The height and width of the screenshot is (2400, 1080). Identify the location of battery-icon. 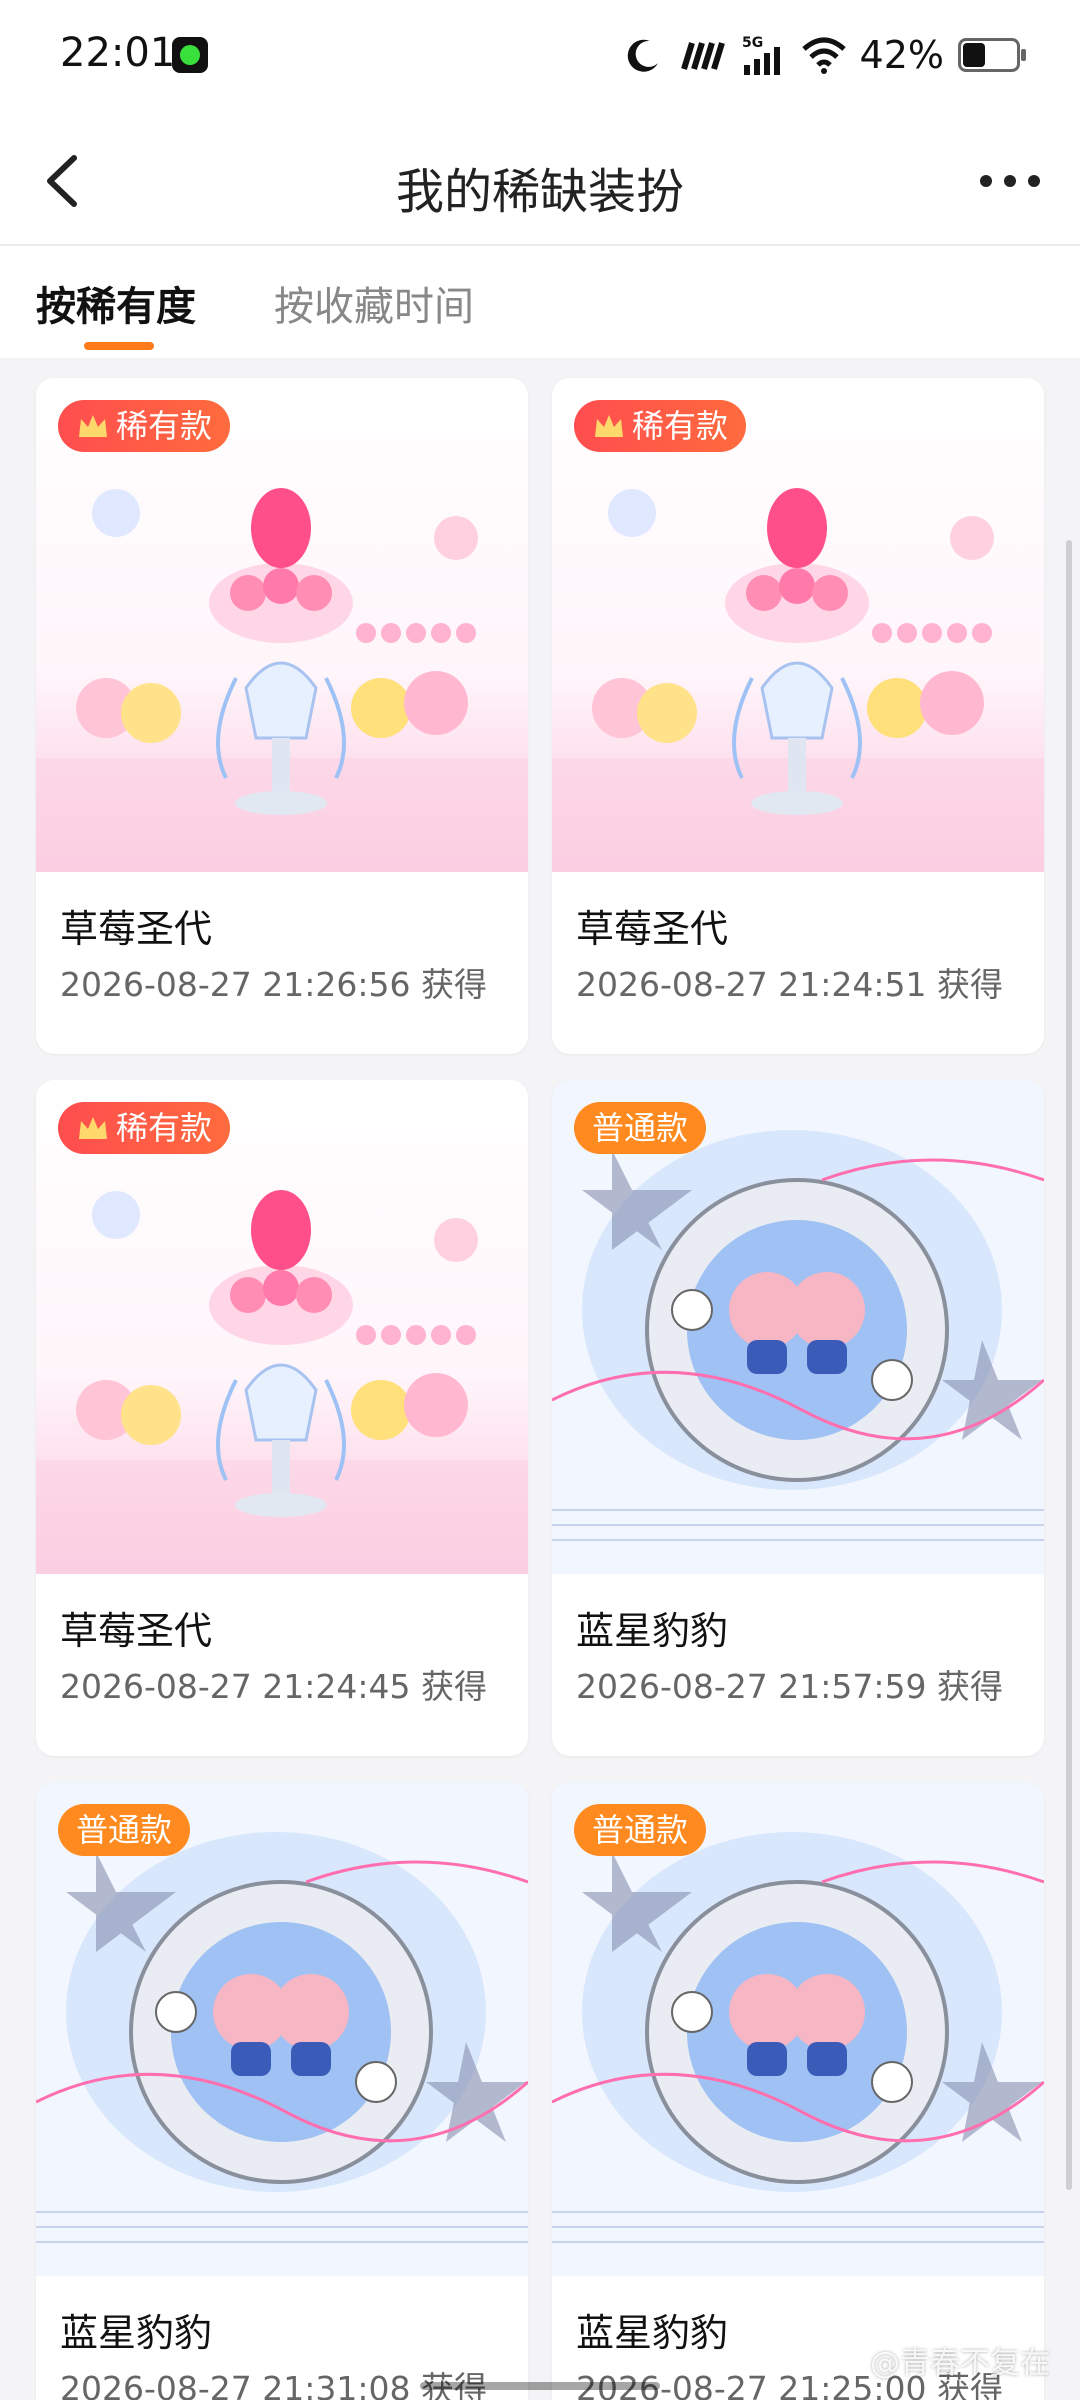
(992, 55).